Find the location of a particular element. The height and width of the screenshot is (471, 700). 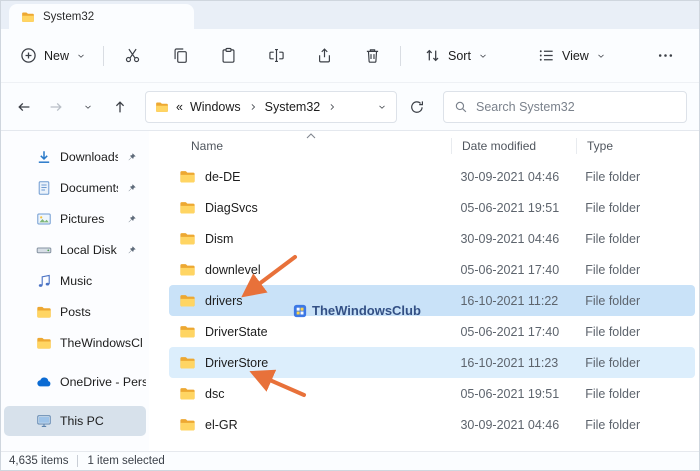

paste-button is located at coordinates (228, 56).